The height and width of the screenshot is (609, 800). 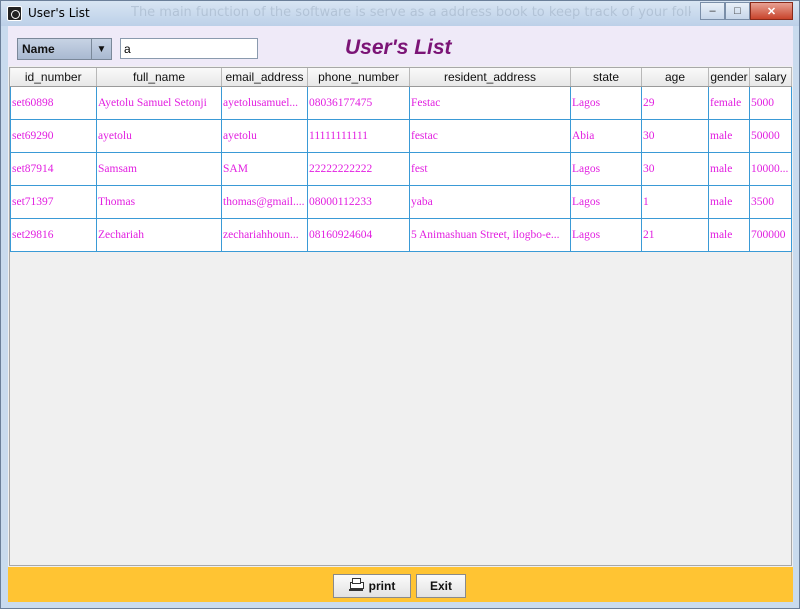 I want to click on table-cell: Thomas, so click(x=159, y=201).